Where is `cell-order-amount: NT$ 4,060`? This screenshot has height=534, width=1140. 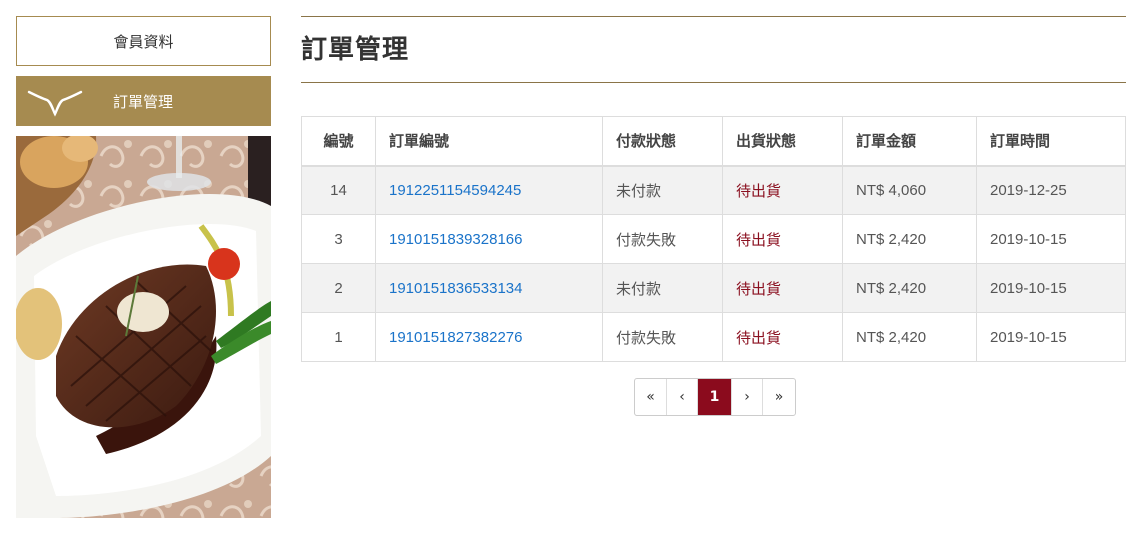 cell-order-amount: NT$ 4,060 is located at coordinates (909, 190).